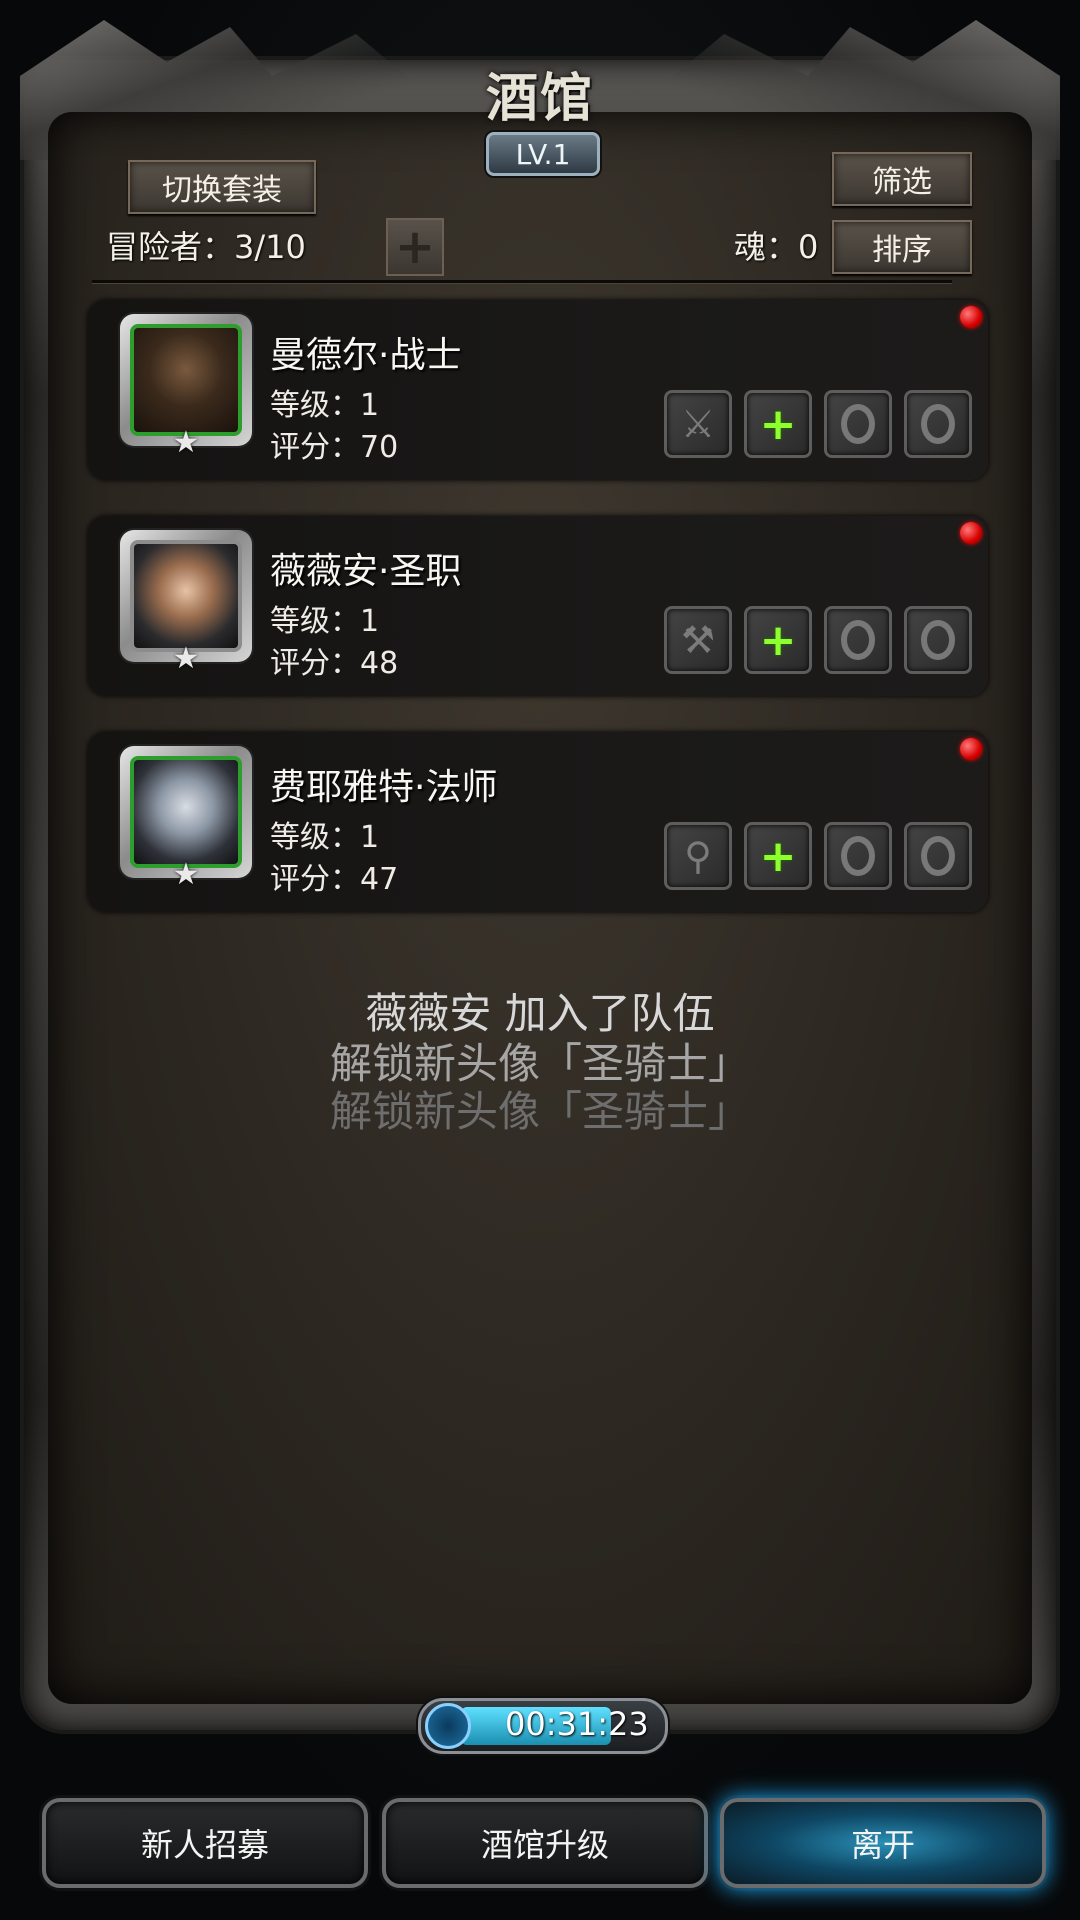  What do you see at coordinates (366, 571) in the screenshot?
I see `character-name: 薇薇安·圣职` at bounding box center [366, 571].